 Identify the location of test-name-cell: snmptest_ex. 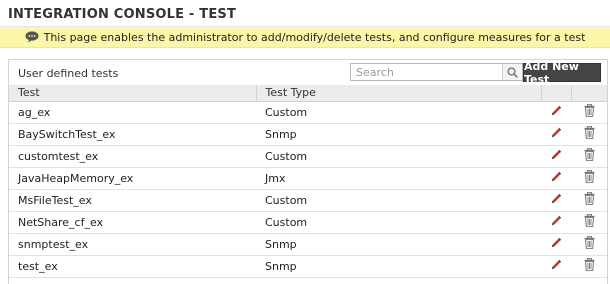
(132, 244).